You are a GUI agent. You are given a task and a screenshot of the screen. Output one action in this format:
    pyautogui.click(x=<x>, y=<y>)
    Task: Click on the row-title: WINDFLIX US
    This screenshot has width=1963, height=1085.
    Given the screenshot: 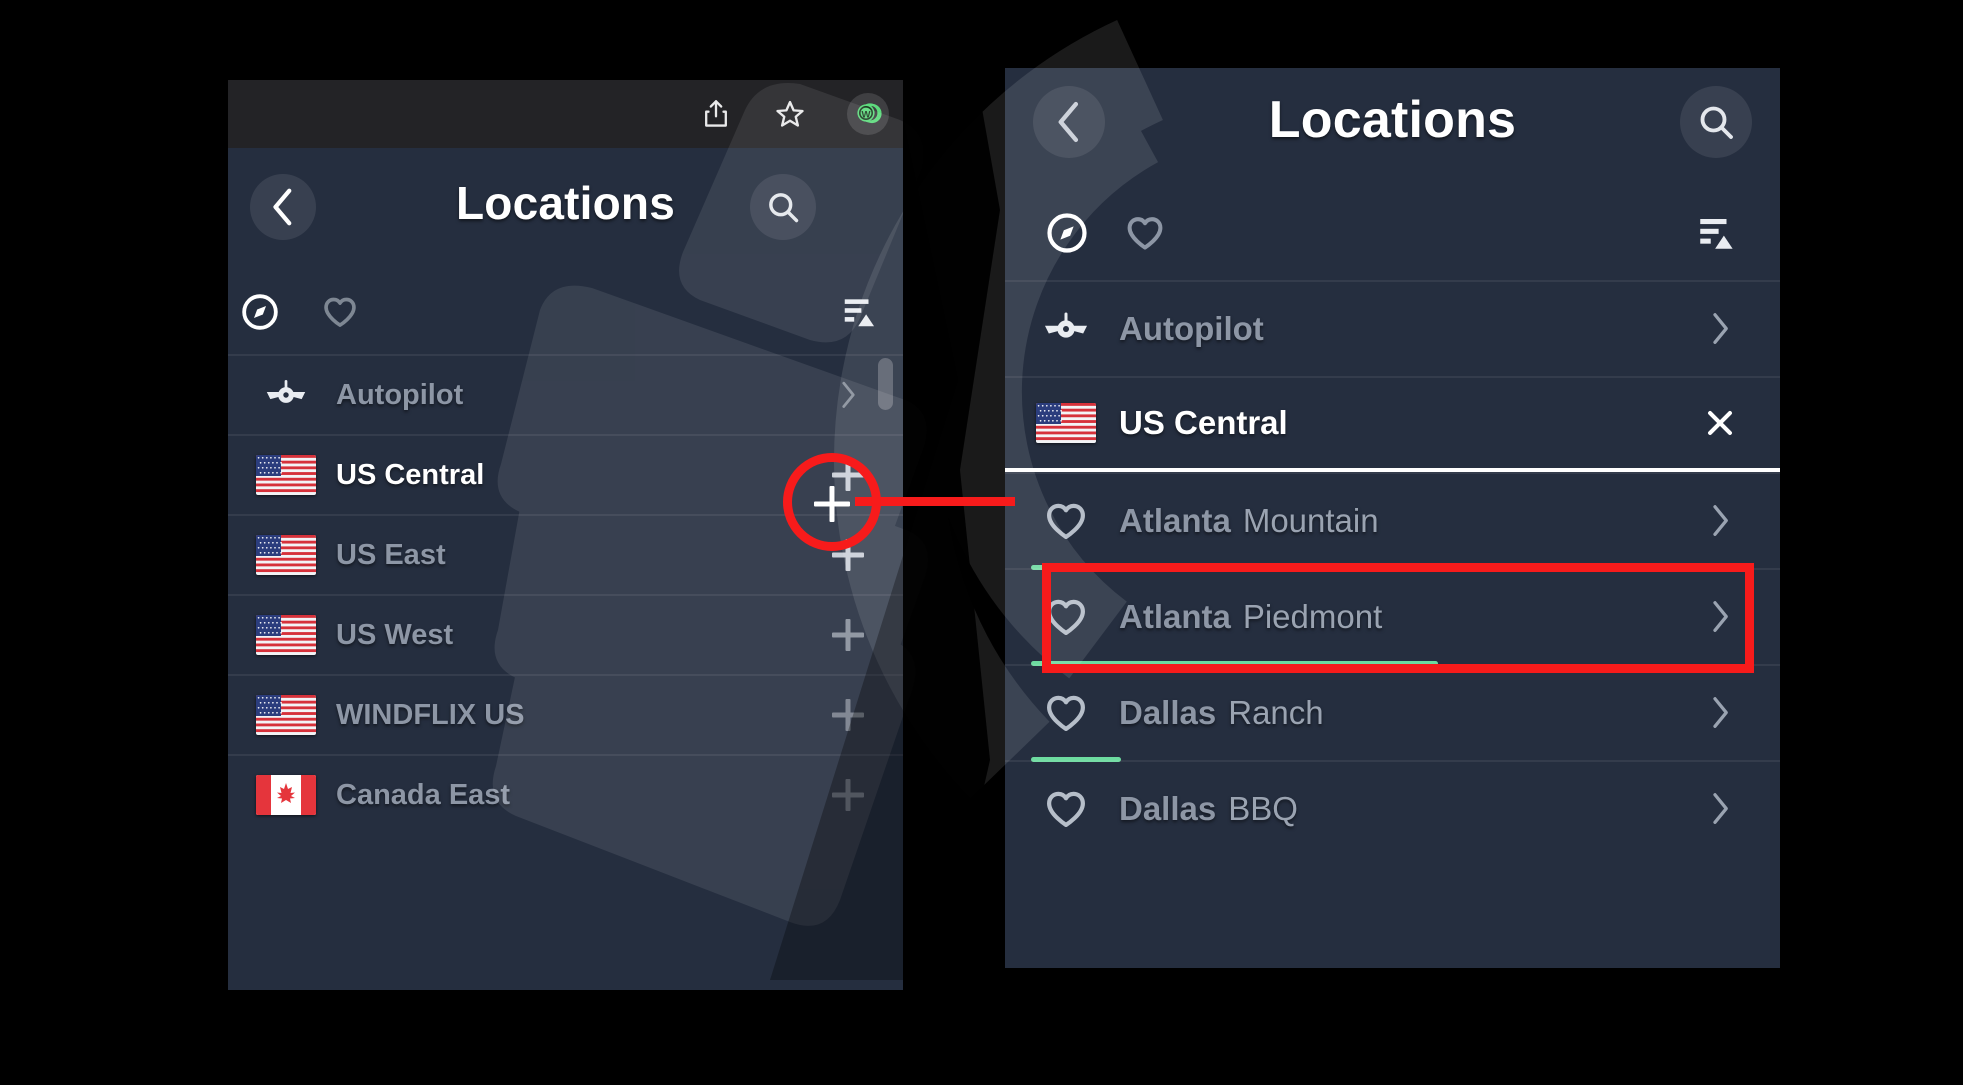 What is the action you would take?
    pyautogui.click(x=430, y=714)
    